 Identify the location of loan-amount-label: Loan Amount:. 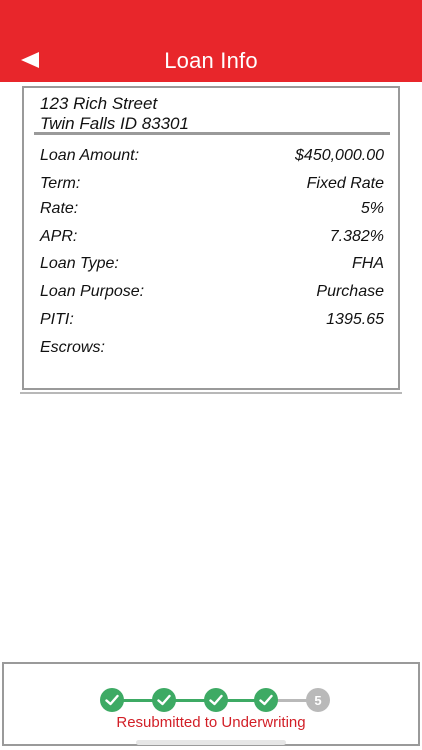
(90, 155).